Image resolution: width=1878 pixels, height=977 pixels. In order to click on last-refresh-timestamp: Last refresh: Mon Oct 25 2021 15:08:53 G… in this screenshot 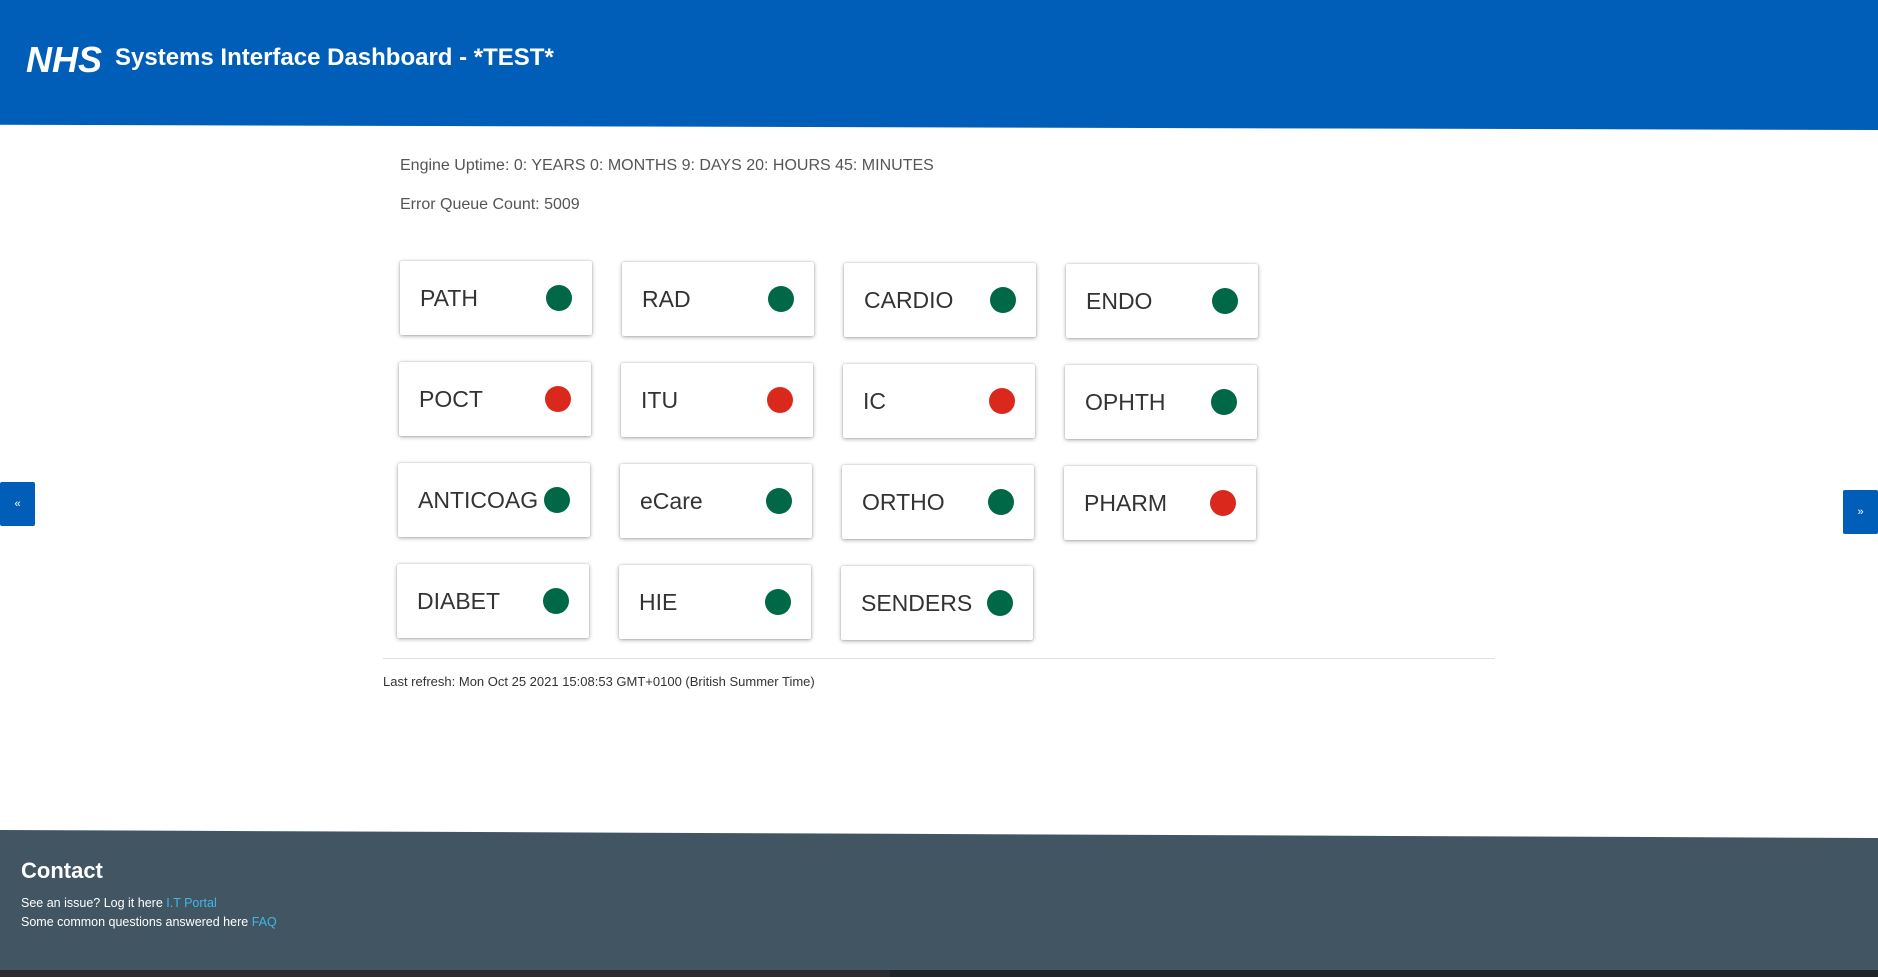, I will do `click(599, 681)`.